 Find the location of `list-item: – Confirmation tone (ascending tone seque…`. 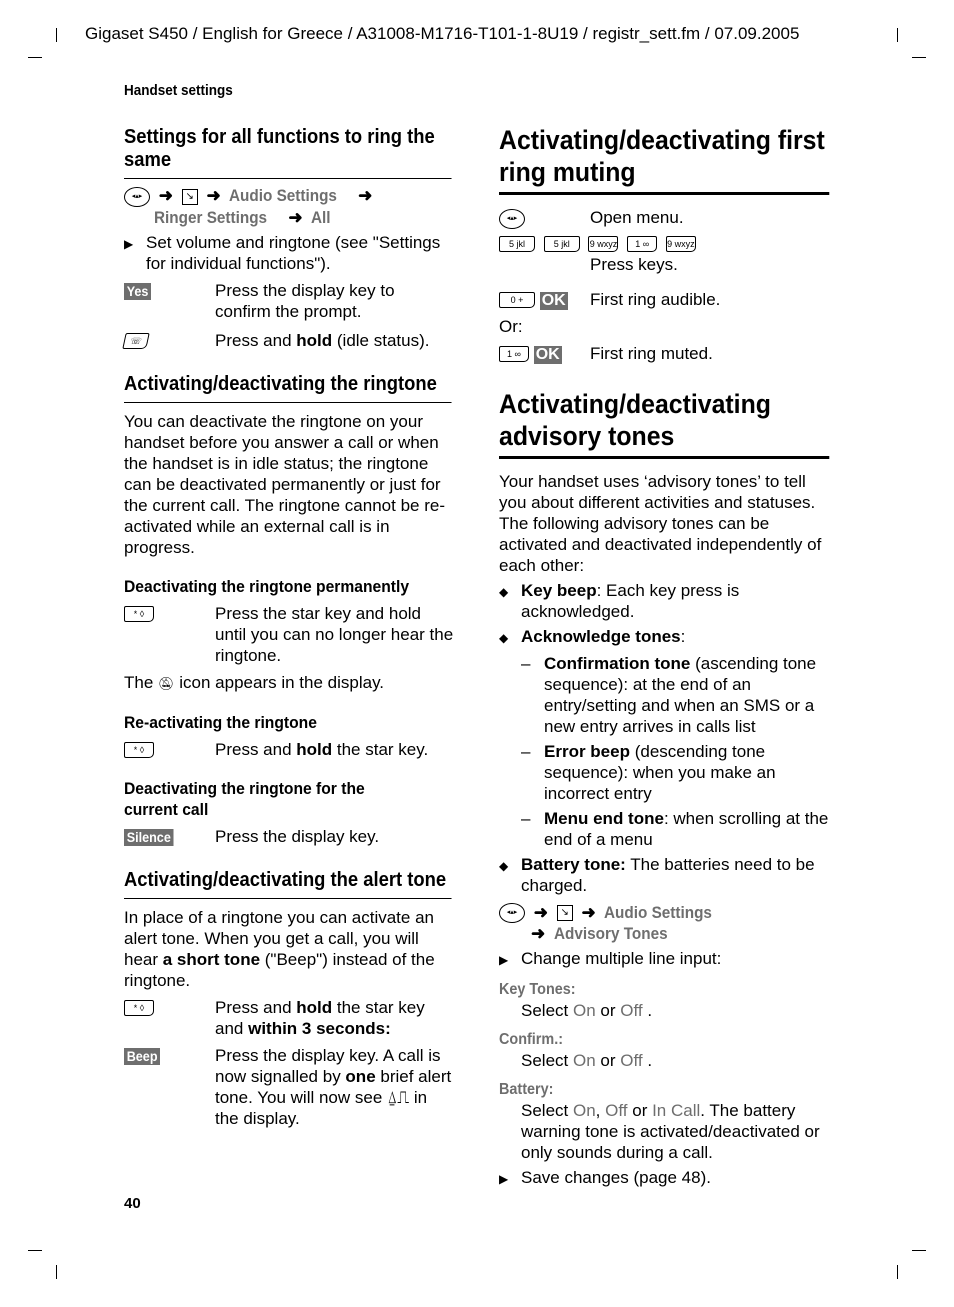

list-item: – Confirmation tone (ascending tone seque… is located at coordinates (669, 694).